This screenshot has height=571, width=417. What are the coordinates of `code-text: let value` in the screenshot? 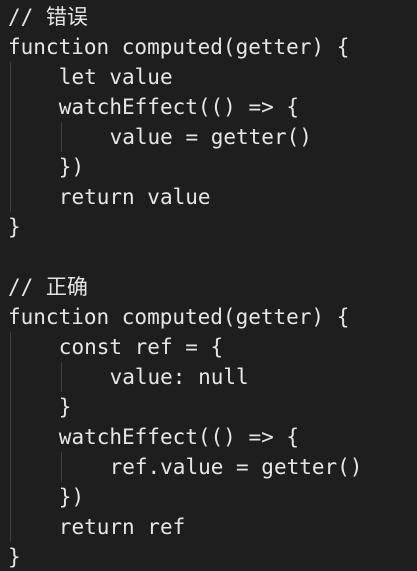 It's located at (115, 77).